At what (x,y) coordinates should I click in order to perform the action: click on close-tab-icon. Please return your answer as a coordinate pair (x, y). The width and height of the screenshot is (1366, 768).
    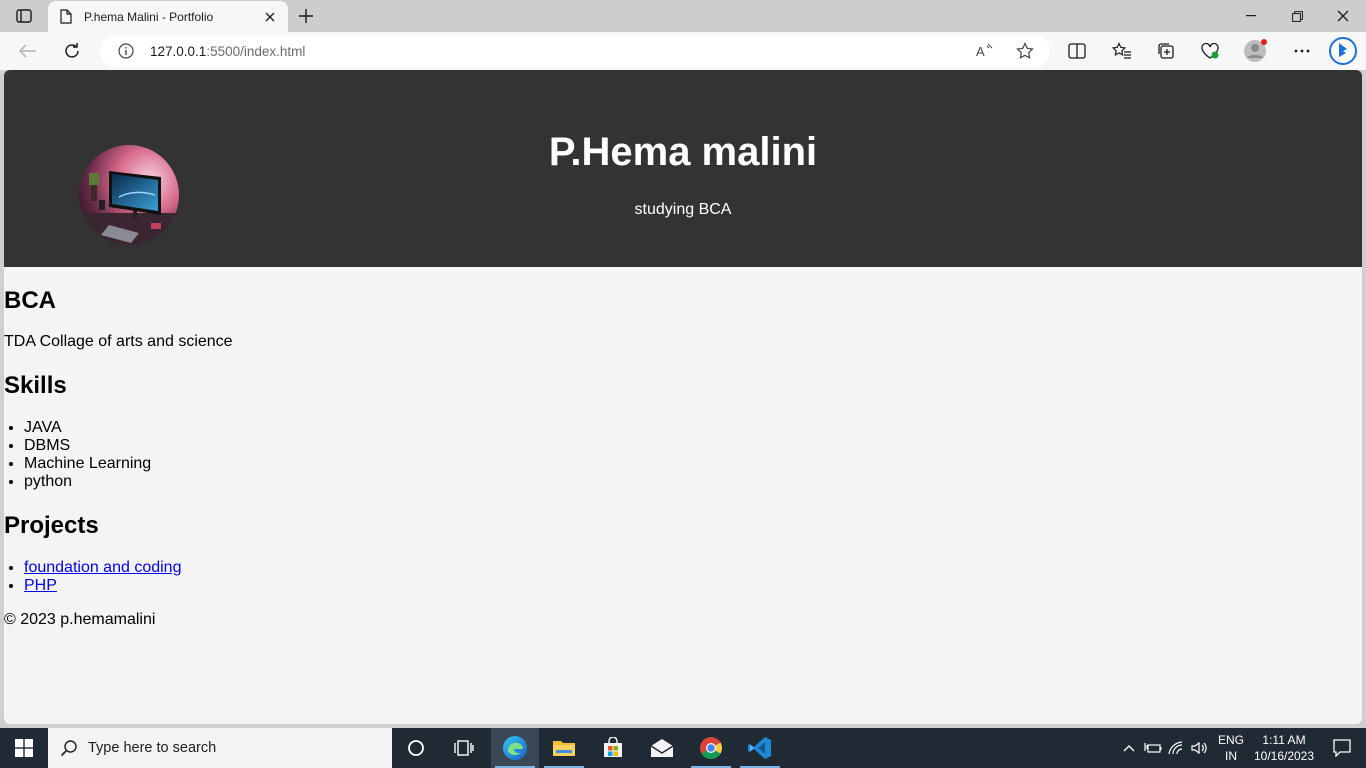
    Looking at the image, I should click on (270, 17).